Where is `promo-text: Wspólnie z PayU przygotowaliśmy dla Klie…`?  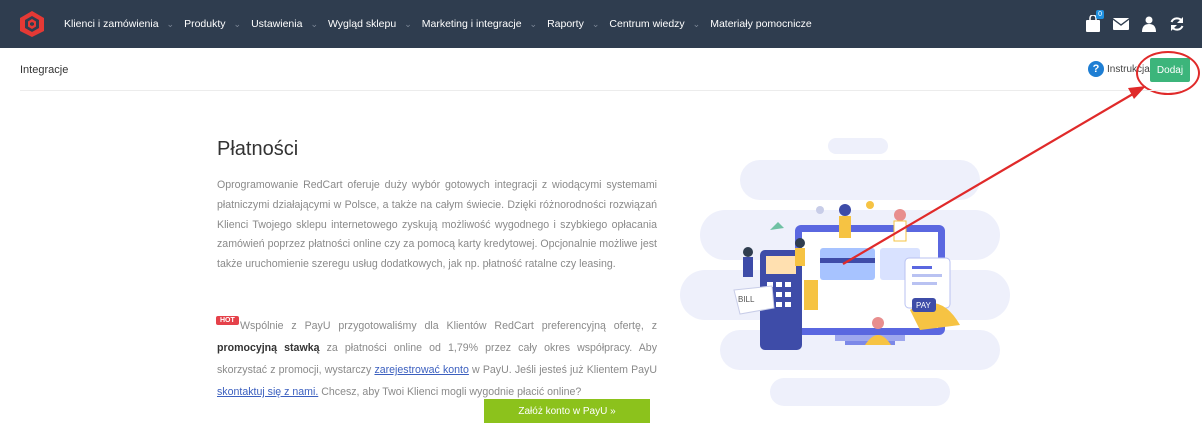
promo-text: Wspólnie z PayU przygotowaliśmy dla Klie… is located at coordinates (437, 359).